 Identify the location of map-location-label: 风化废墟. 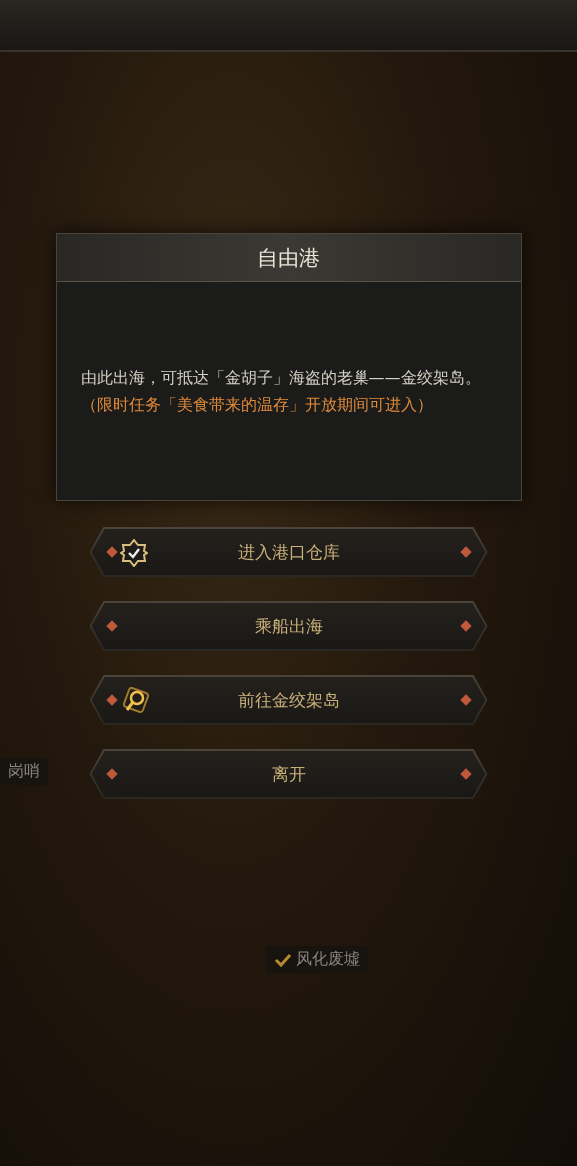
(317, 959).